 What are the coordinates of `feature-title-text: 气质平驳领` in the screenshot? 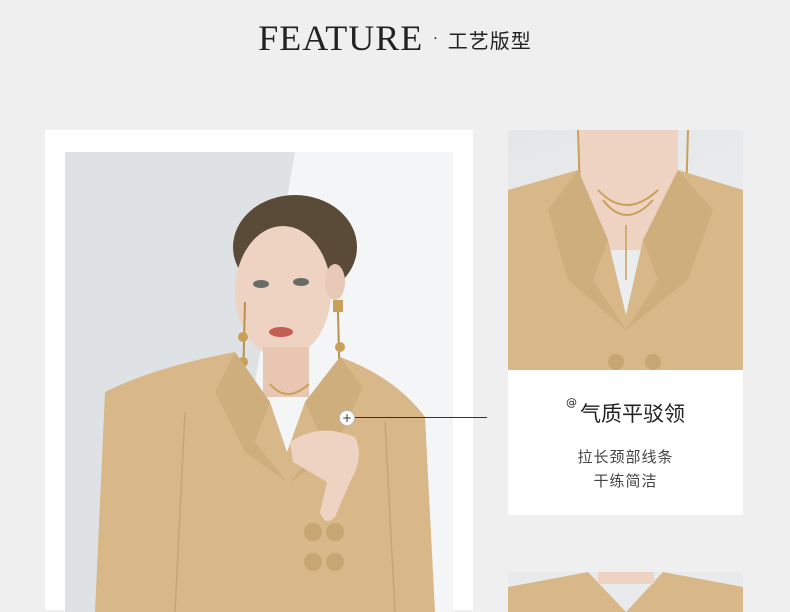 It's located at (632, 414).